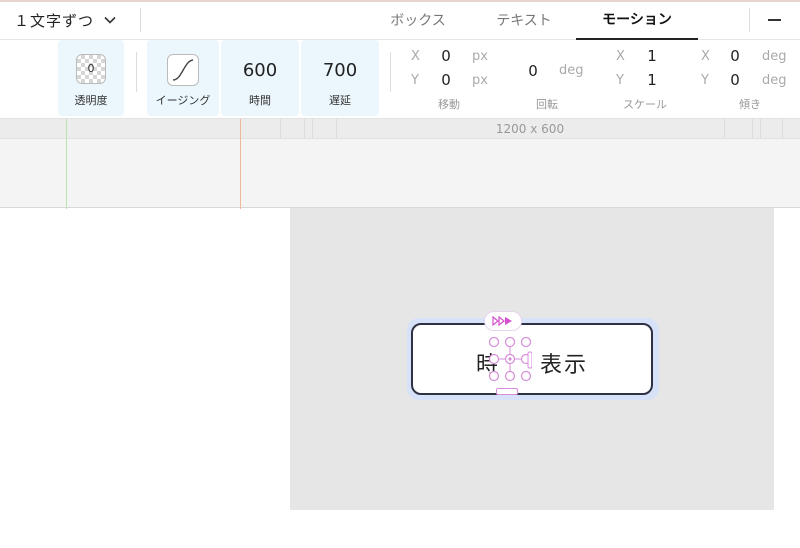 The width and height of the screenshot is (800, 548). What do you see at coordinates (620, 80) in the screenshot?
I see `scale-y-axis-label: Y` at bounding box center [620, 80].